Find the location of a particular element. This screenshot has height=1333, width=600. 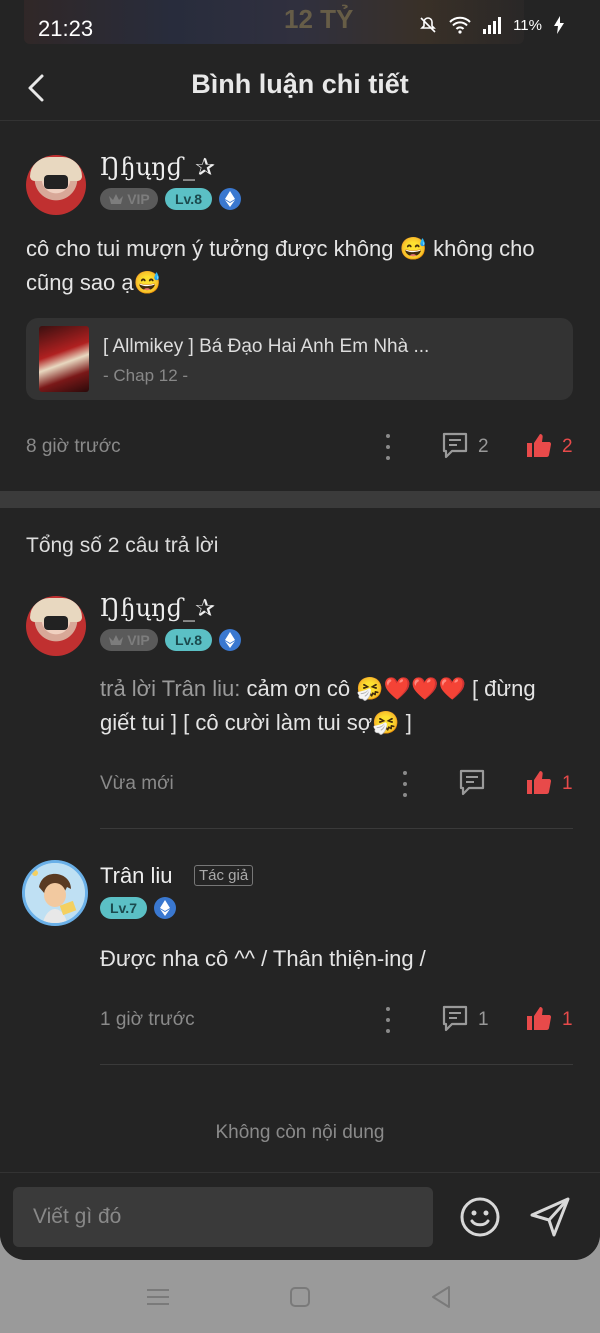

back-nav-icon is located at coordinates (442, 1297).